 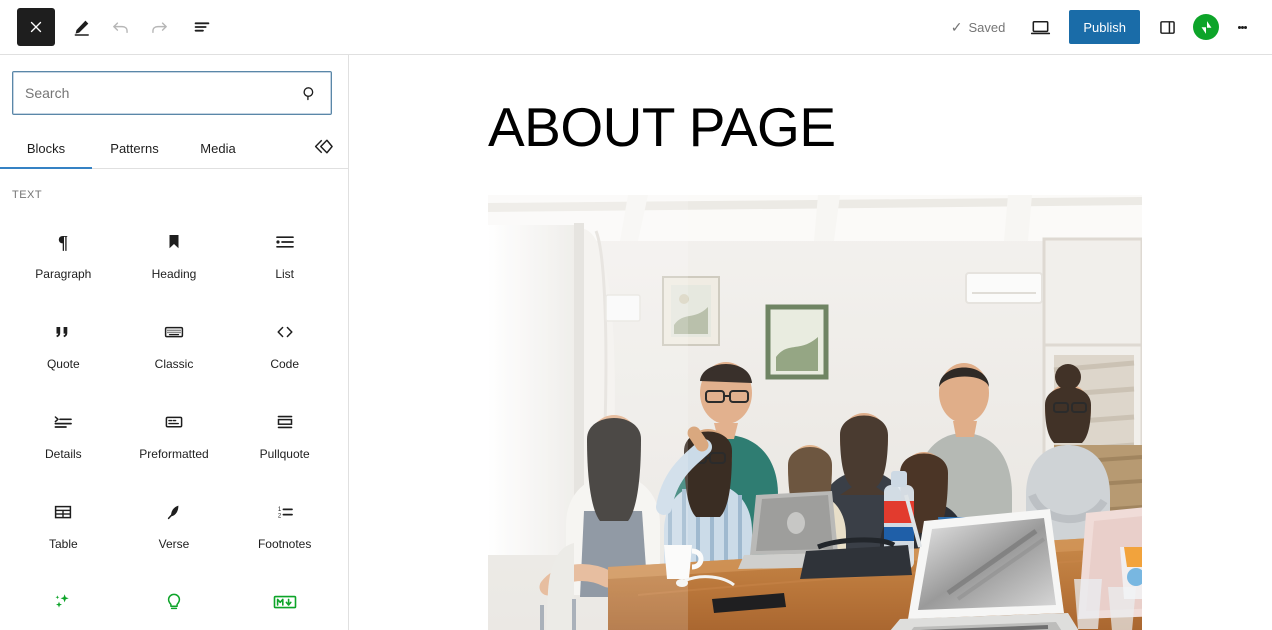 I want to click on classic-icon, so click(x=174, y=332).